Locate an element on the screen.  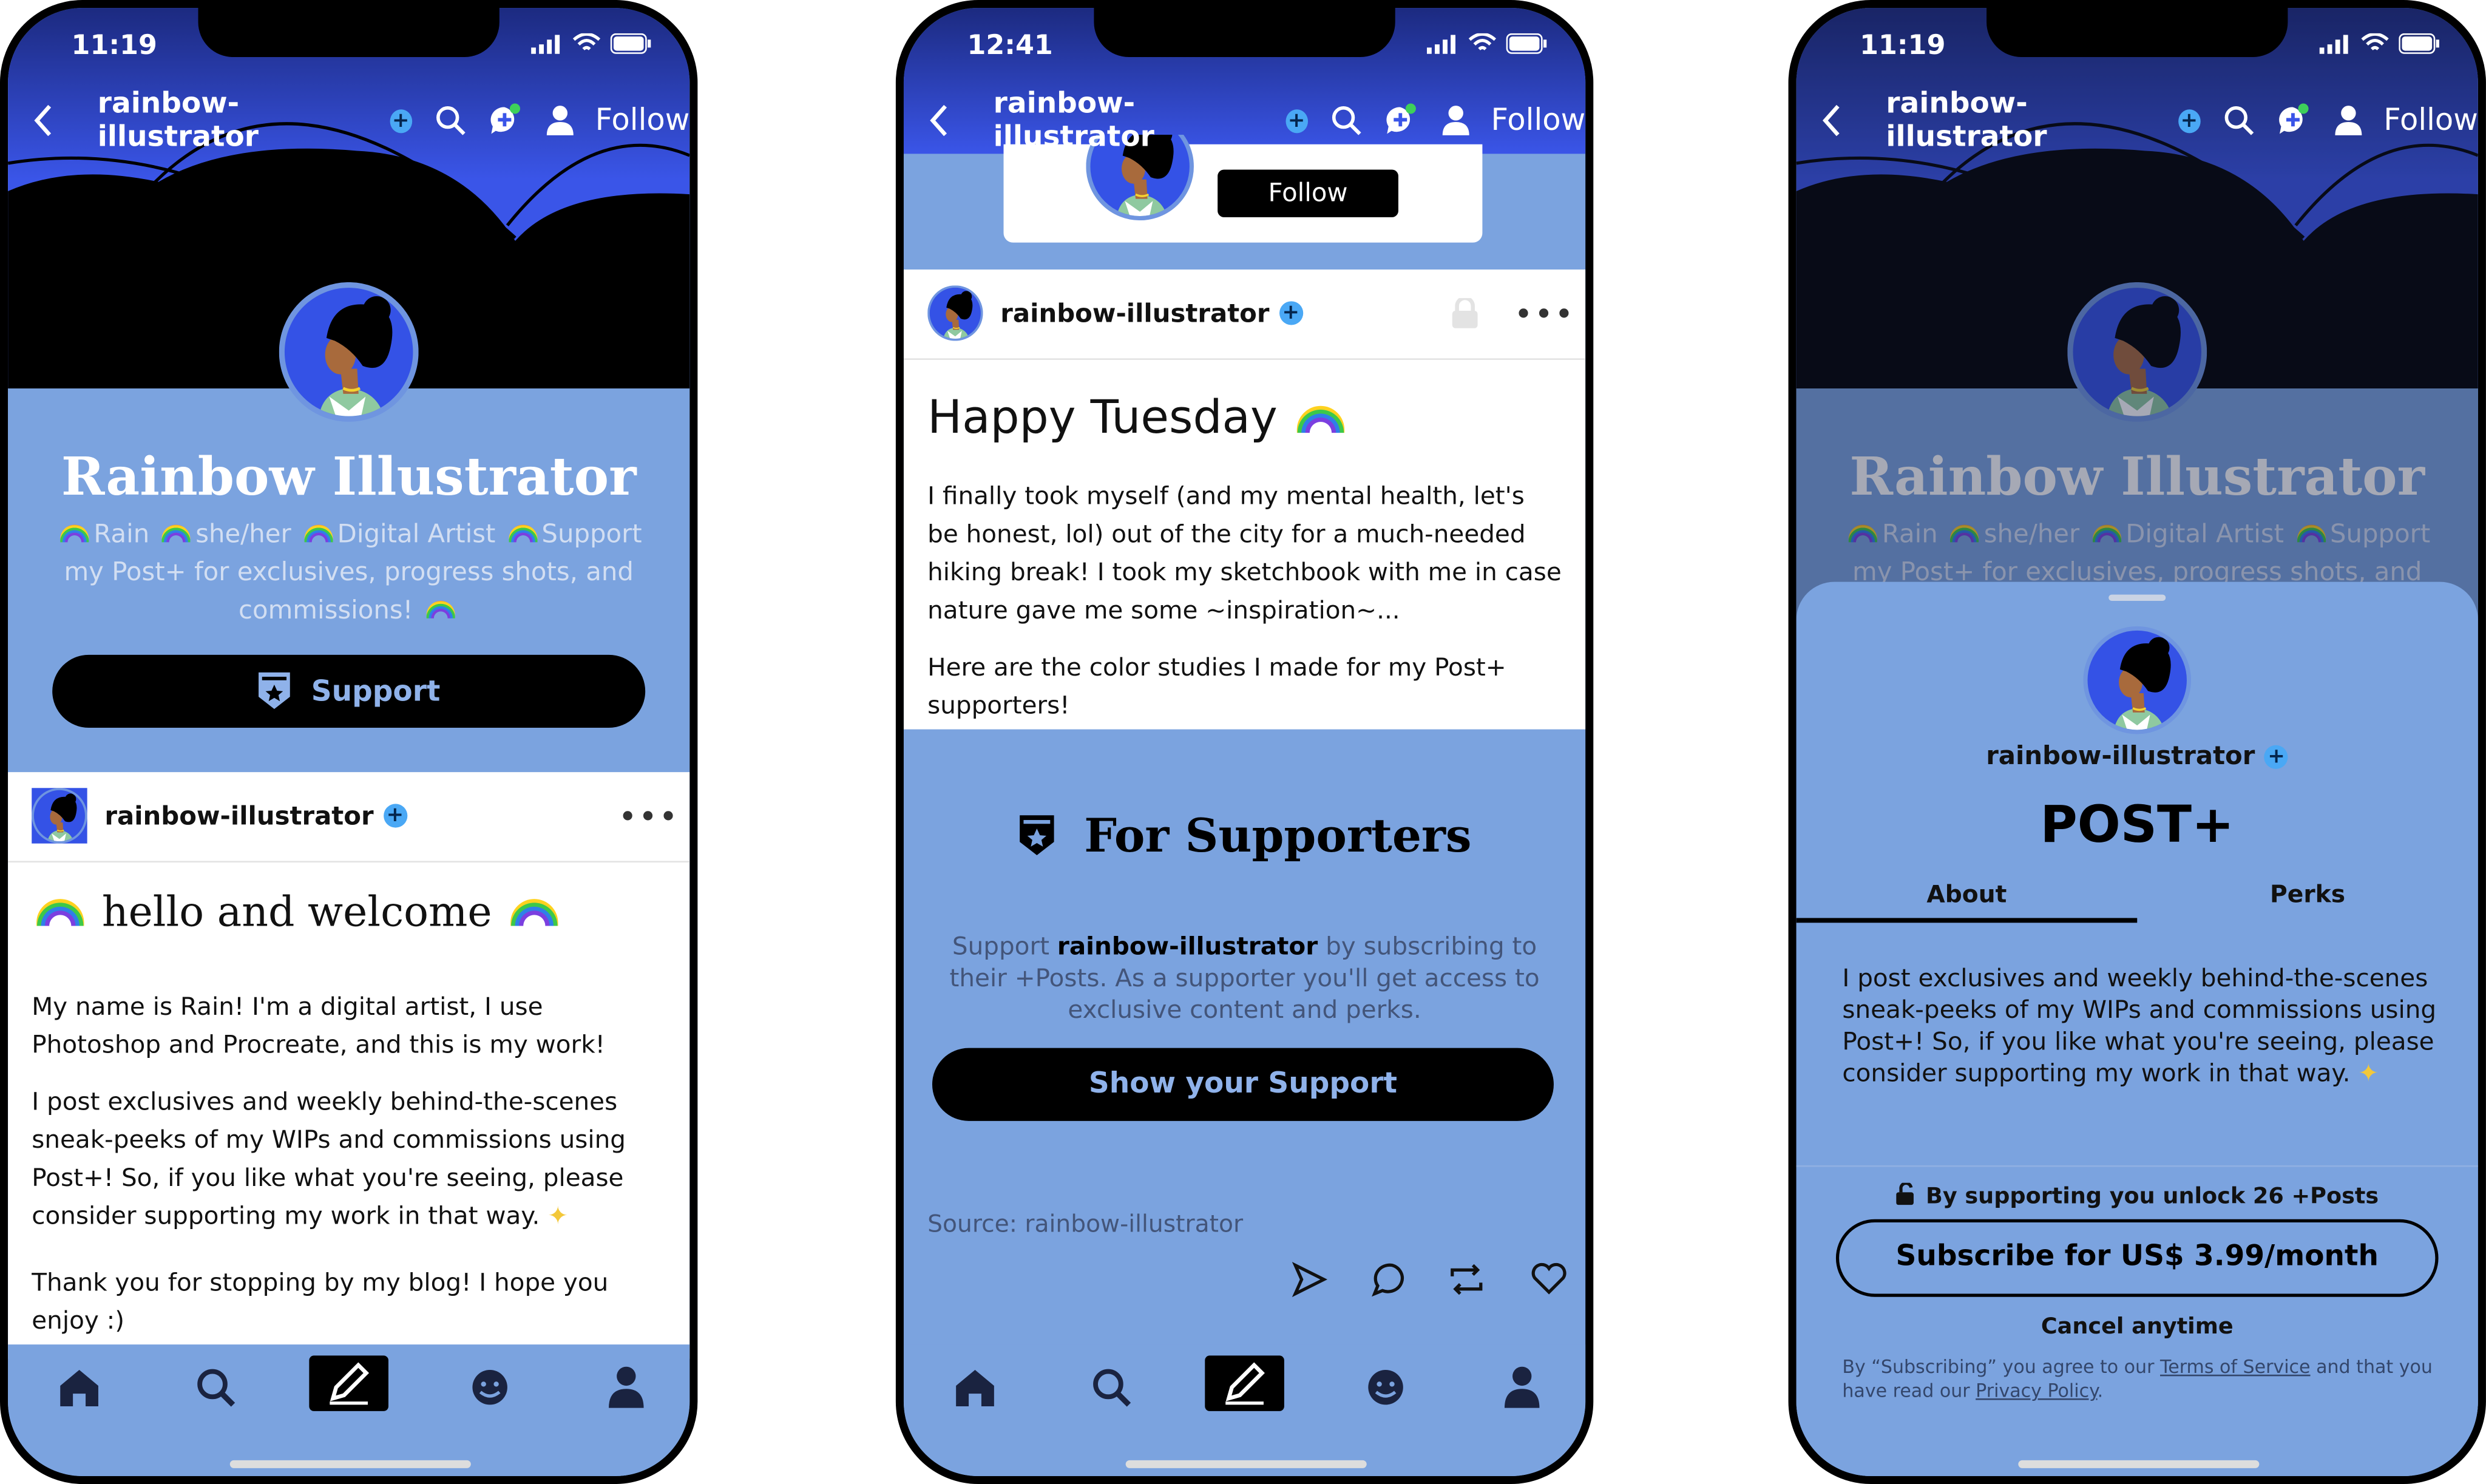
tab-perks: Perks is located at coordinates (2307, 895).